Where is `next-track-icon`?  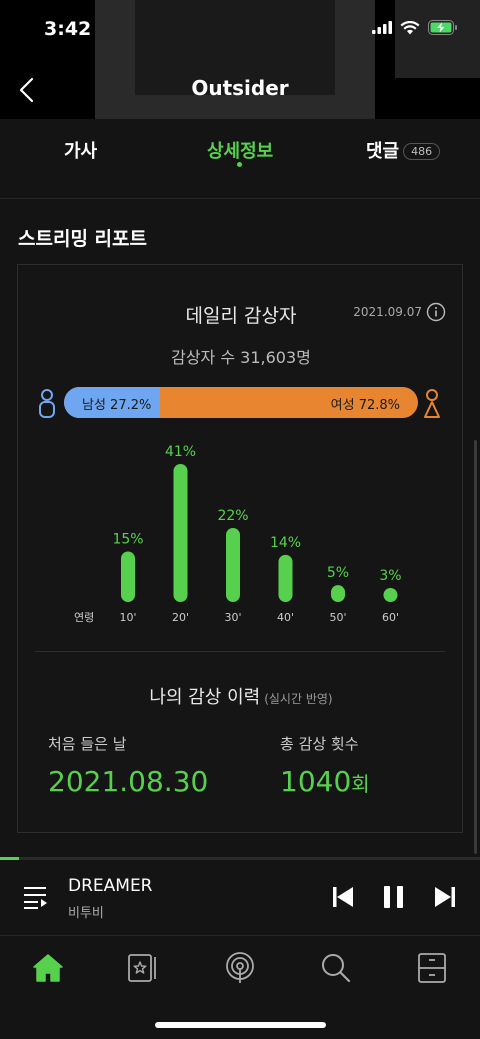
next-track-icon is located at coordinates (445, 897).